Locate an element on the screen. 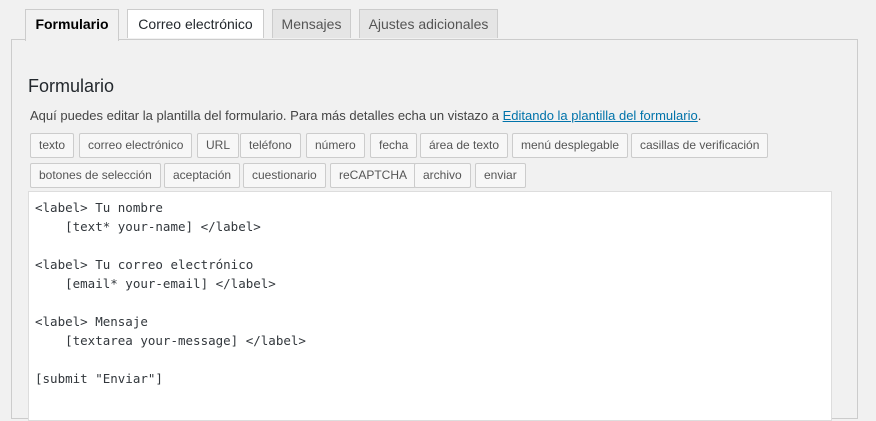 This screenshot has width=876, height=421. tag-button-texto: texto is located at coordinates (52, 145).